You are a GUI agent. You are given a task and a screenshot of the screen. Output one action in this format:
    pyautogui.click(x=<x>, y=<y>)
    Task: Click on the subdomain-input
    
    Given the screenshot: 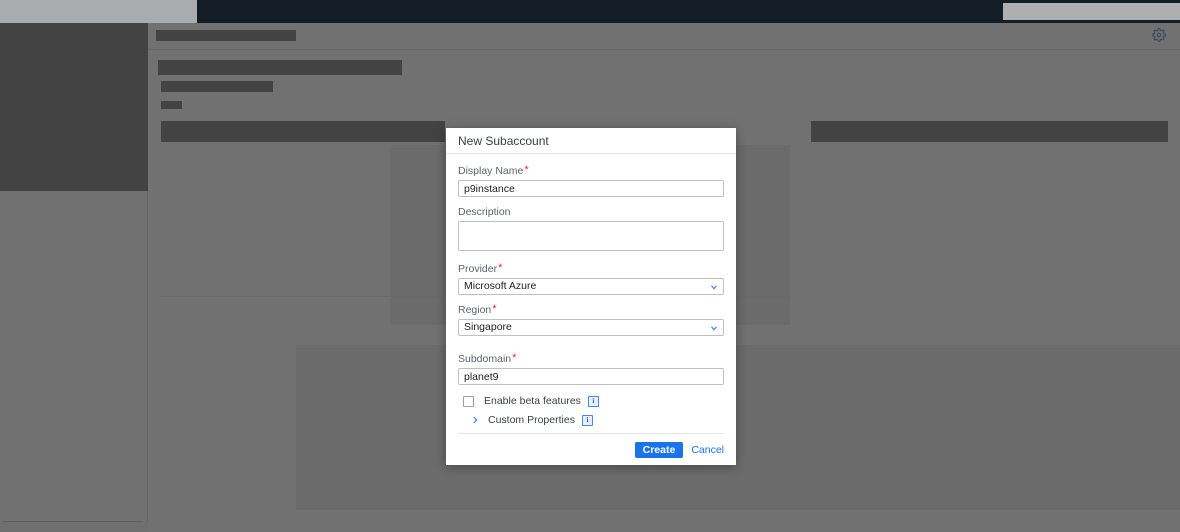 What is the action you would take?
    pyautogui.click(x=591, y=376)
    